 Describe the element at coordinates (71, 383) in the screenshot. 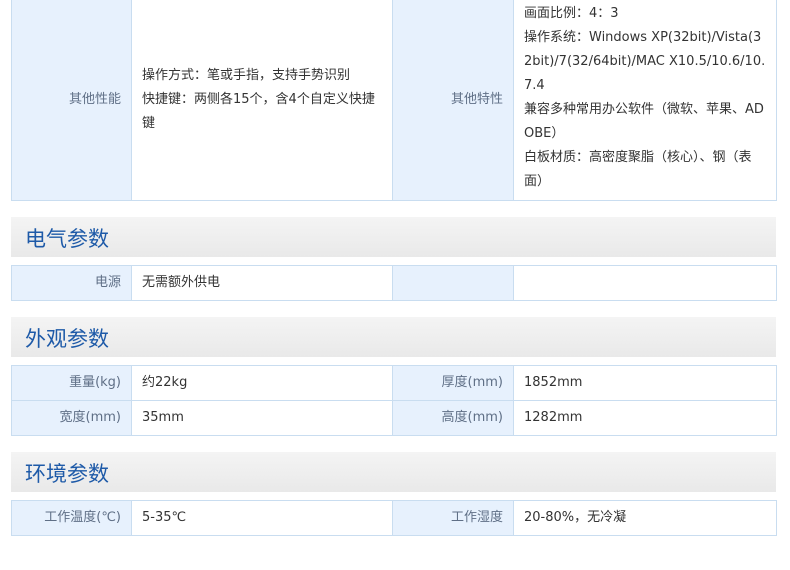

I see `spec-key: 重量(kg)` at that location.